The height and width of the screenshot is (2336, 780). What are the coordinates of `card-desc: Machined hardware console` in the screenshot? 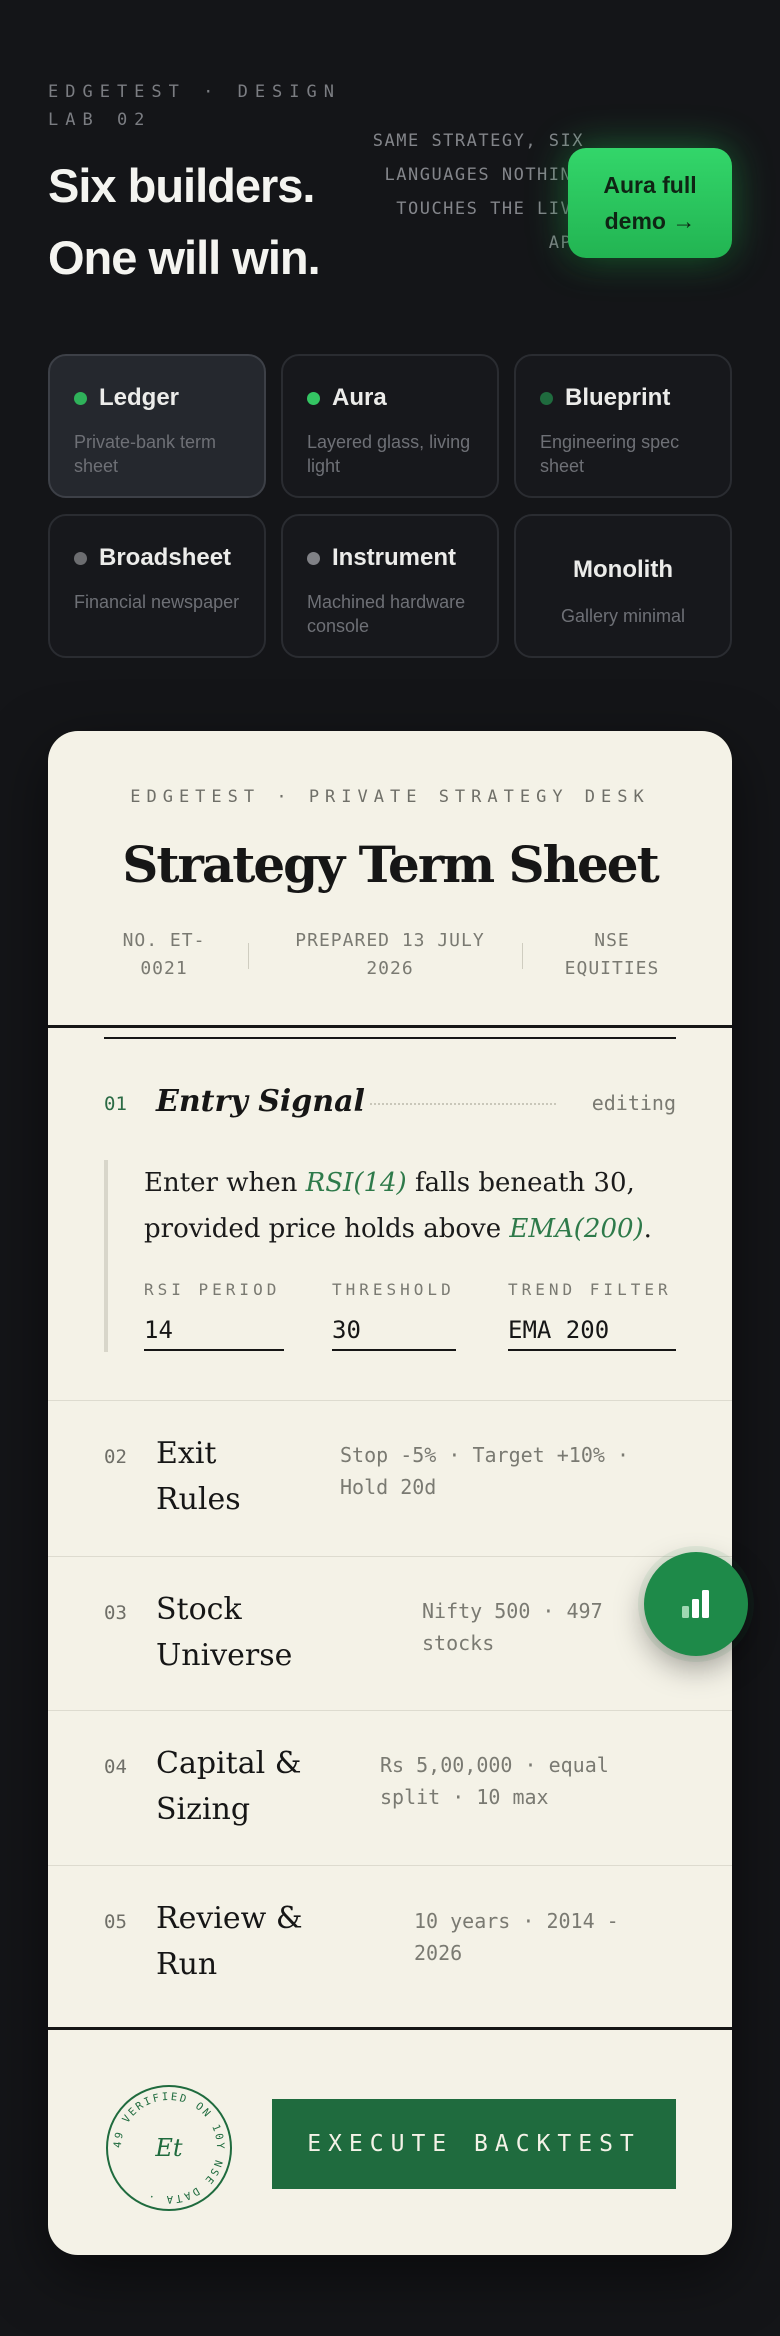 It's located at (386, 614).